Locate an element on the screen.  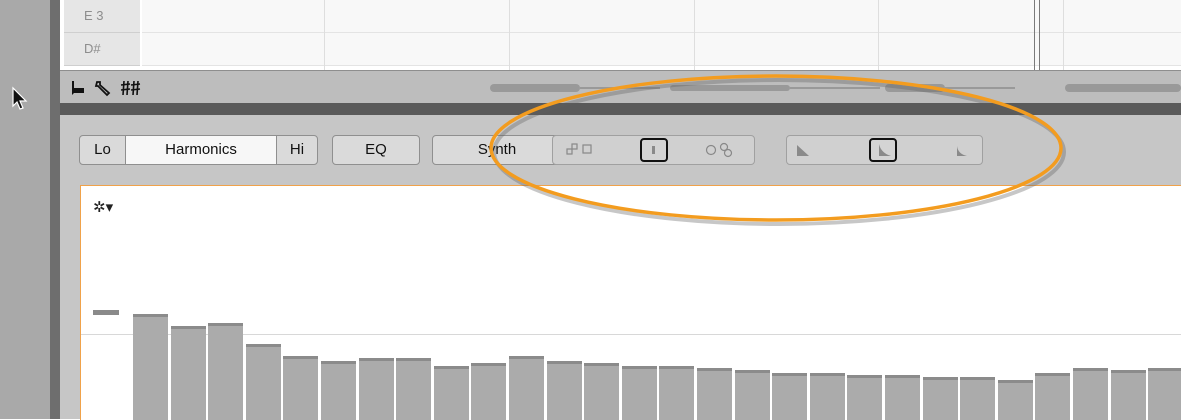
slope-chooser is located at coordinates (884, 150).